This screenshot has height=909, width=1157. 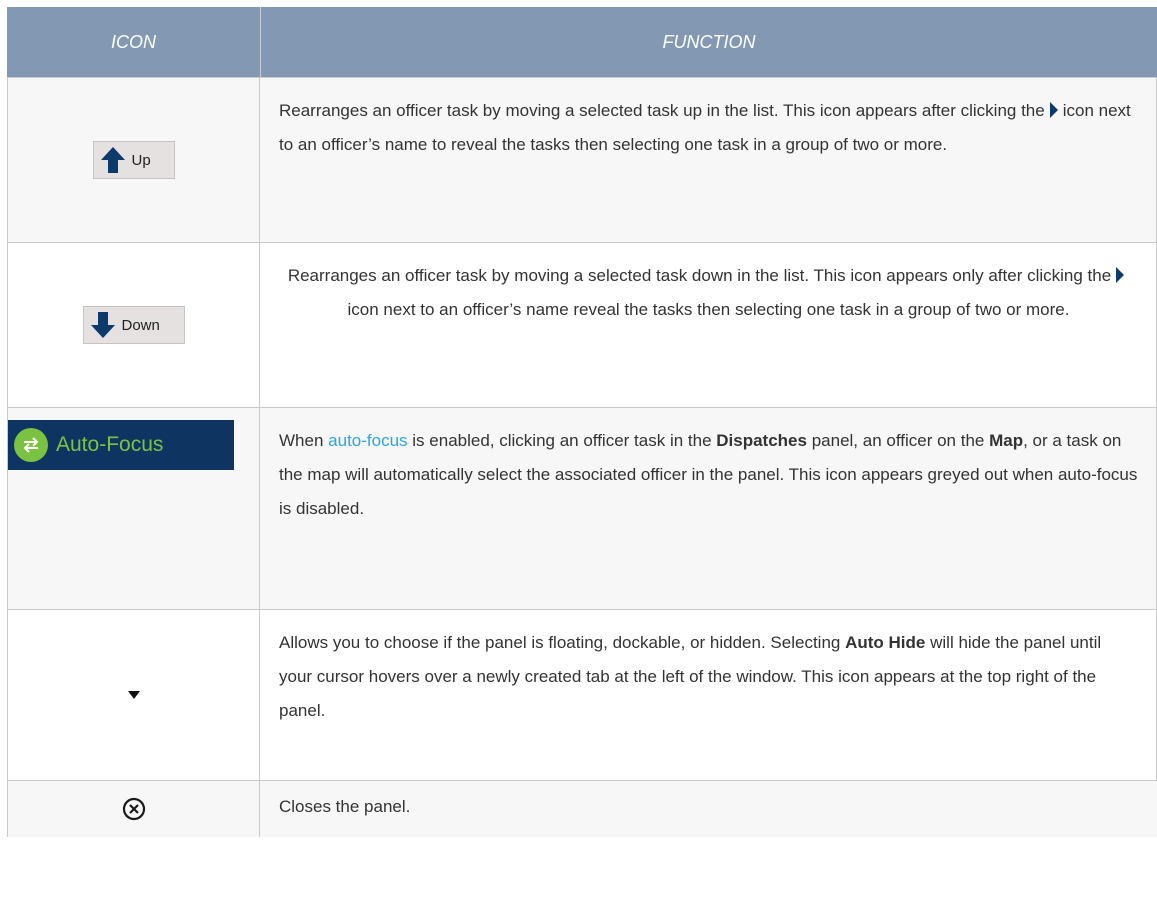 I want to click on down-button-image: Down, so click(x=133, y=325).